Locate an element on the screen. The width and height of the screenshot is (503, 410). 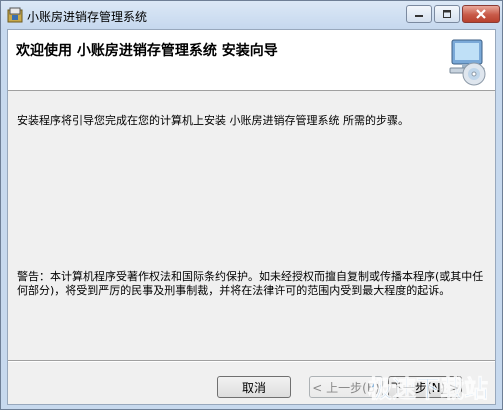
minimize-icon is located at coordinates (419, 16).